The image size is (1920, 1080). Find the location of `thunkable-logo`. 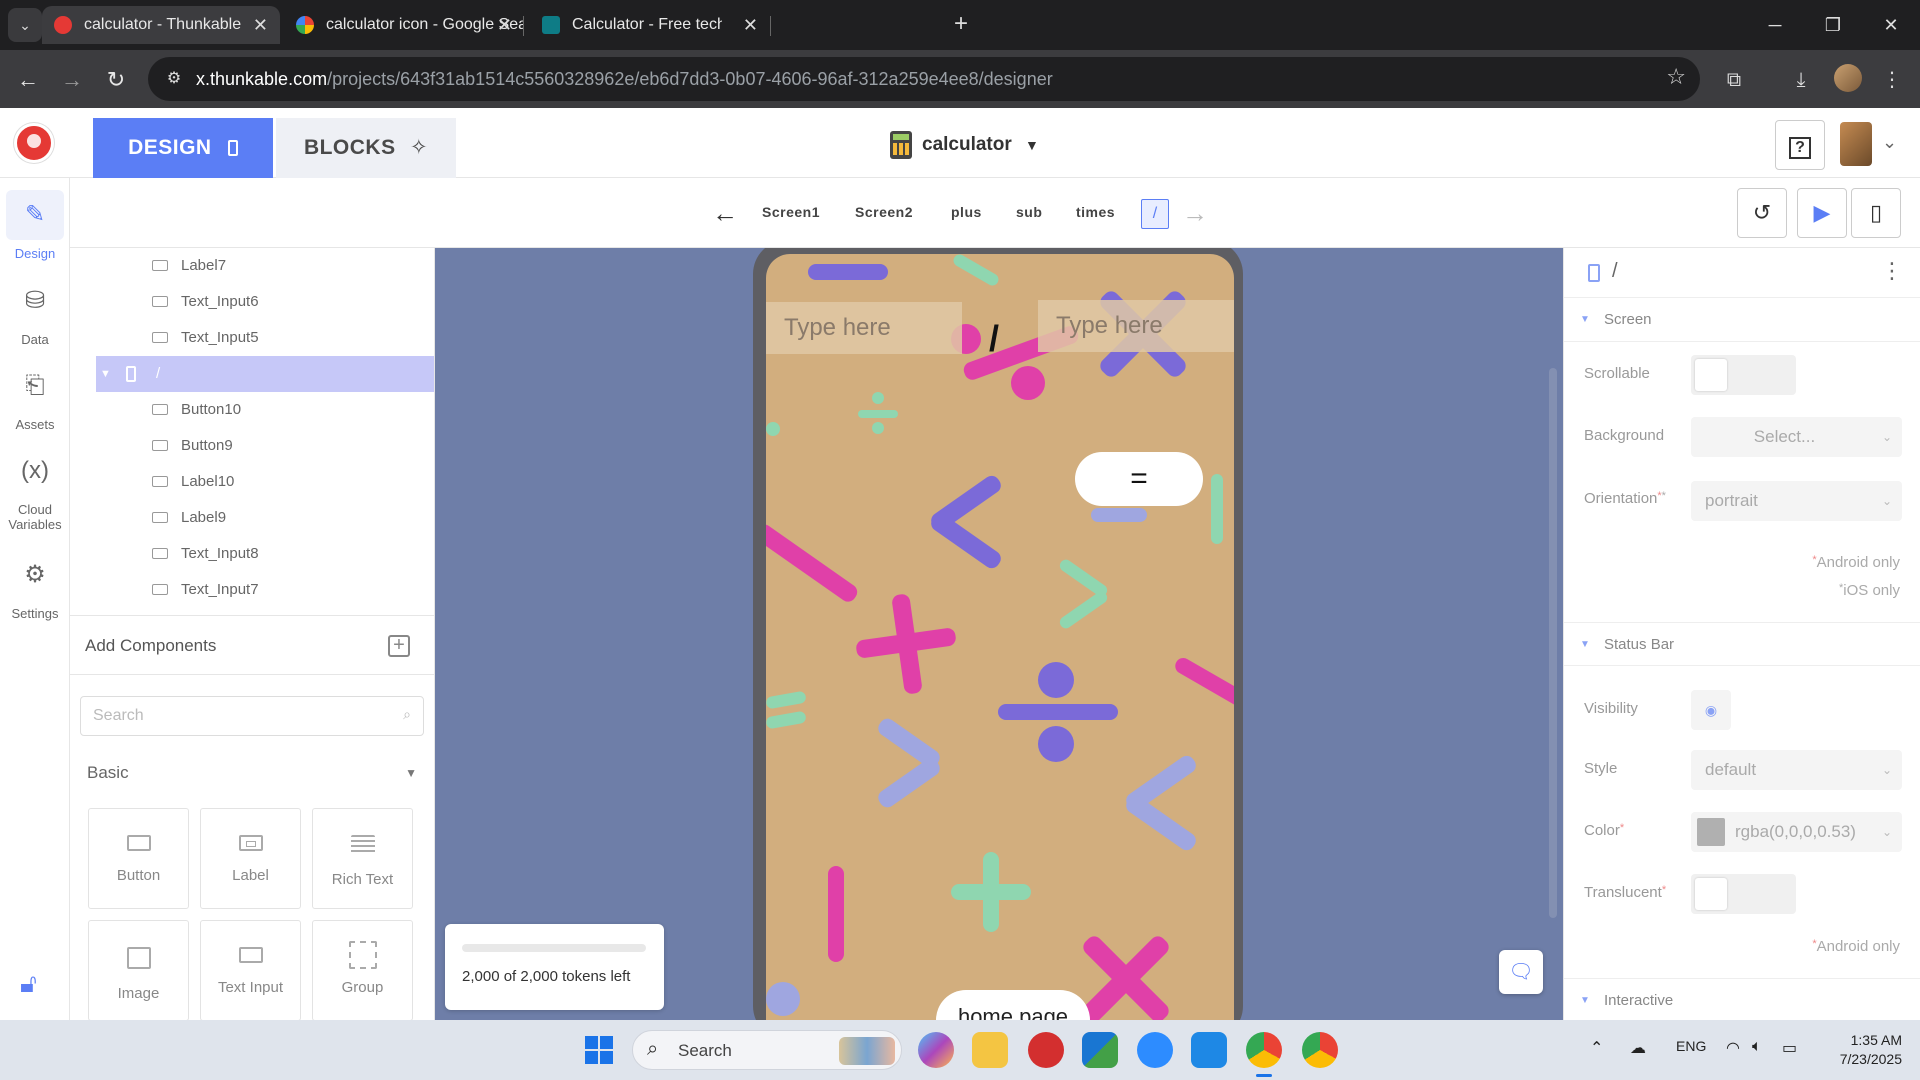

thunkable-logo is located at coordinates (34, 143).